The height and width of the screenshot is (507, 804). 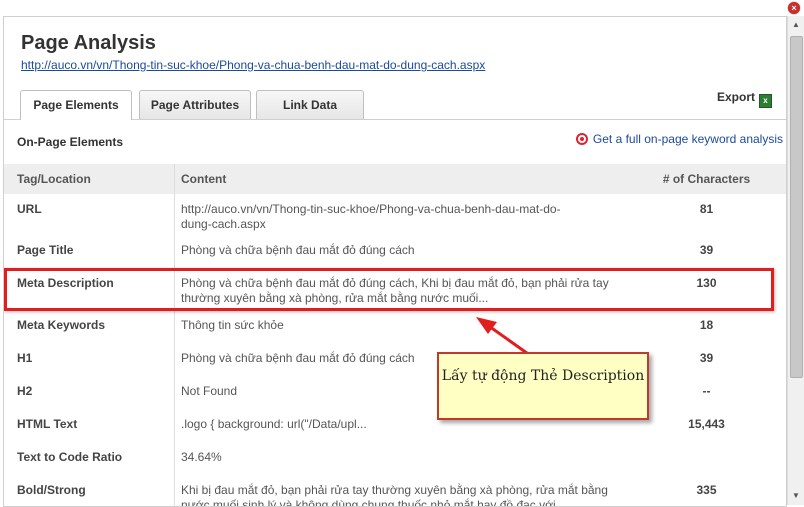 I want to click on annotation-arrow, so click(x=512, y=343).